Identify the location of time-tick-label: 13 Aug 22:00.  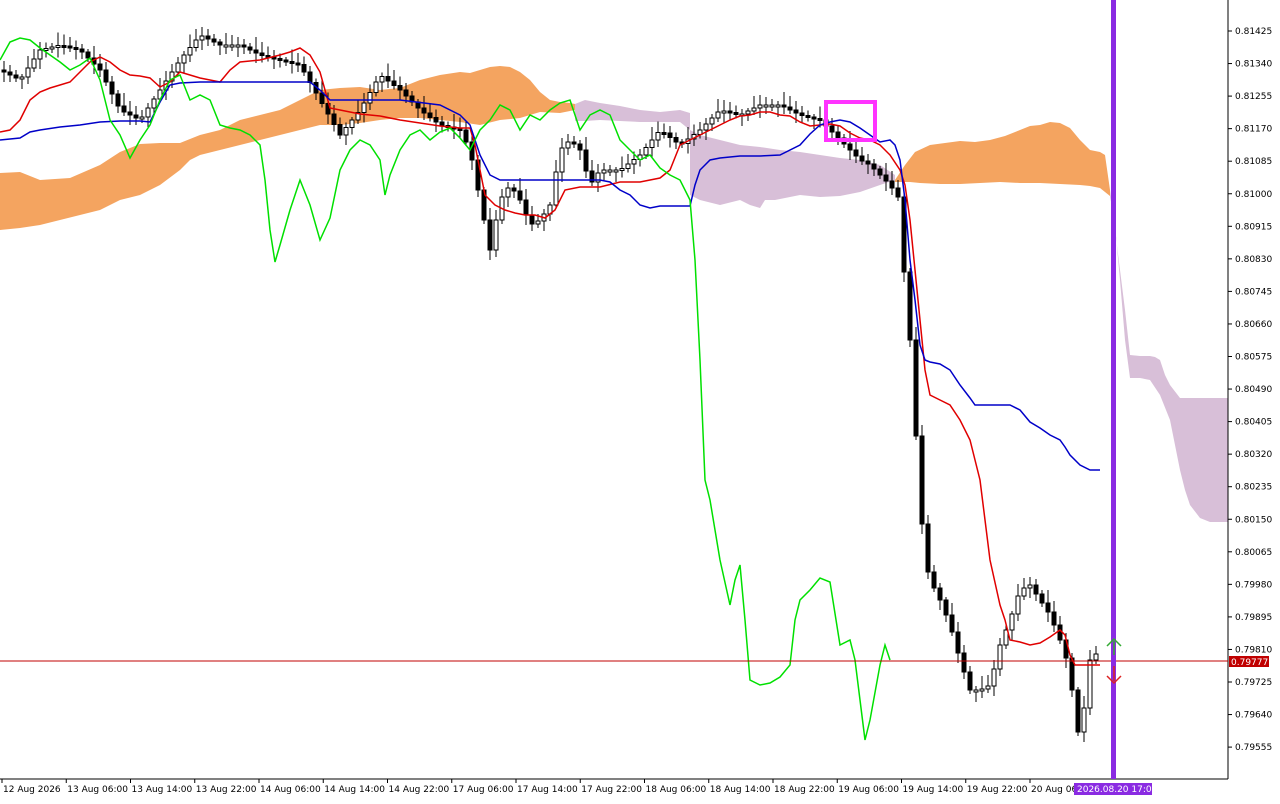
(226, 790).